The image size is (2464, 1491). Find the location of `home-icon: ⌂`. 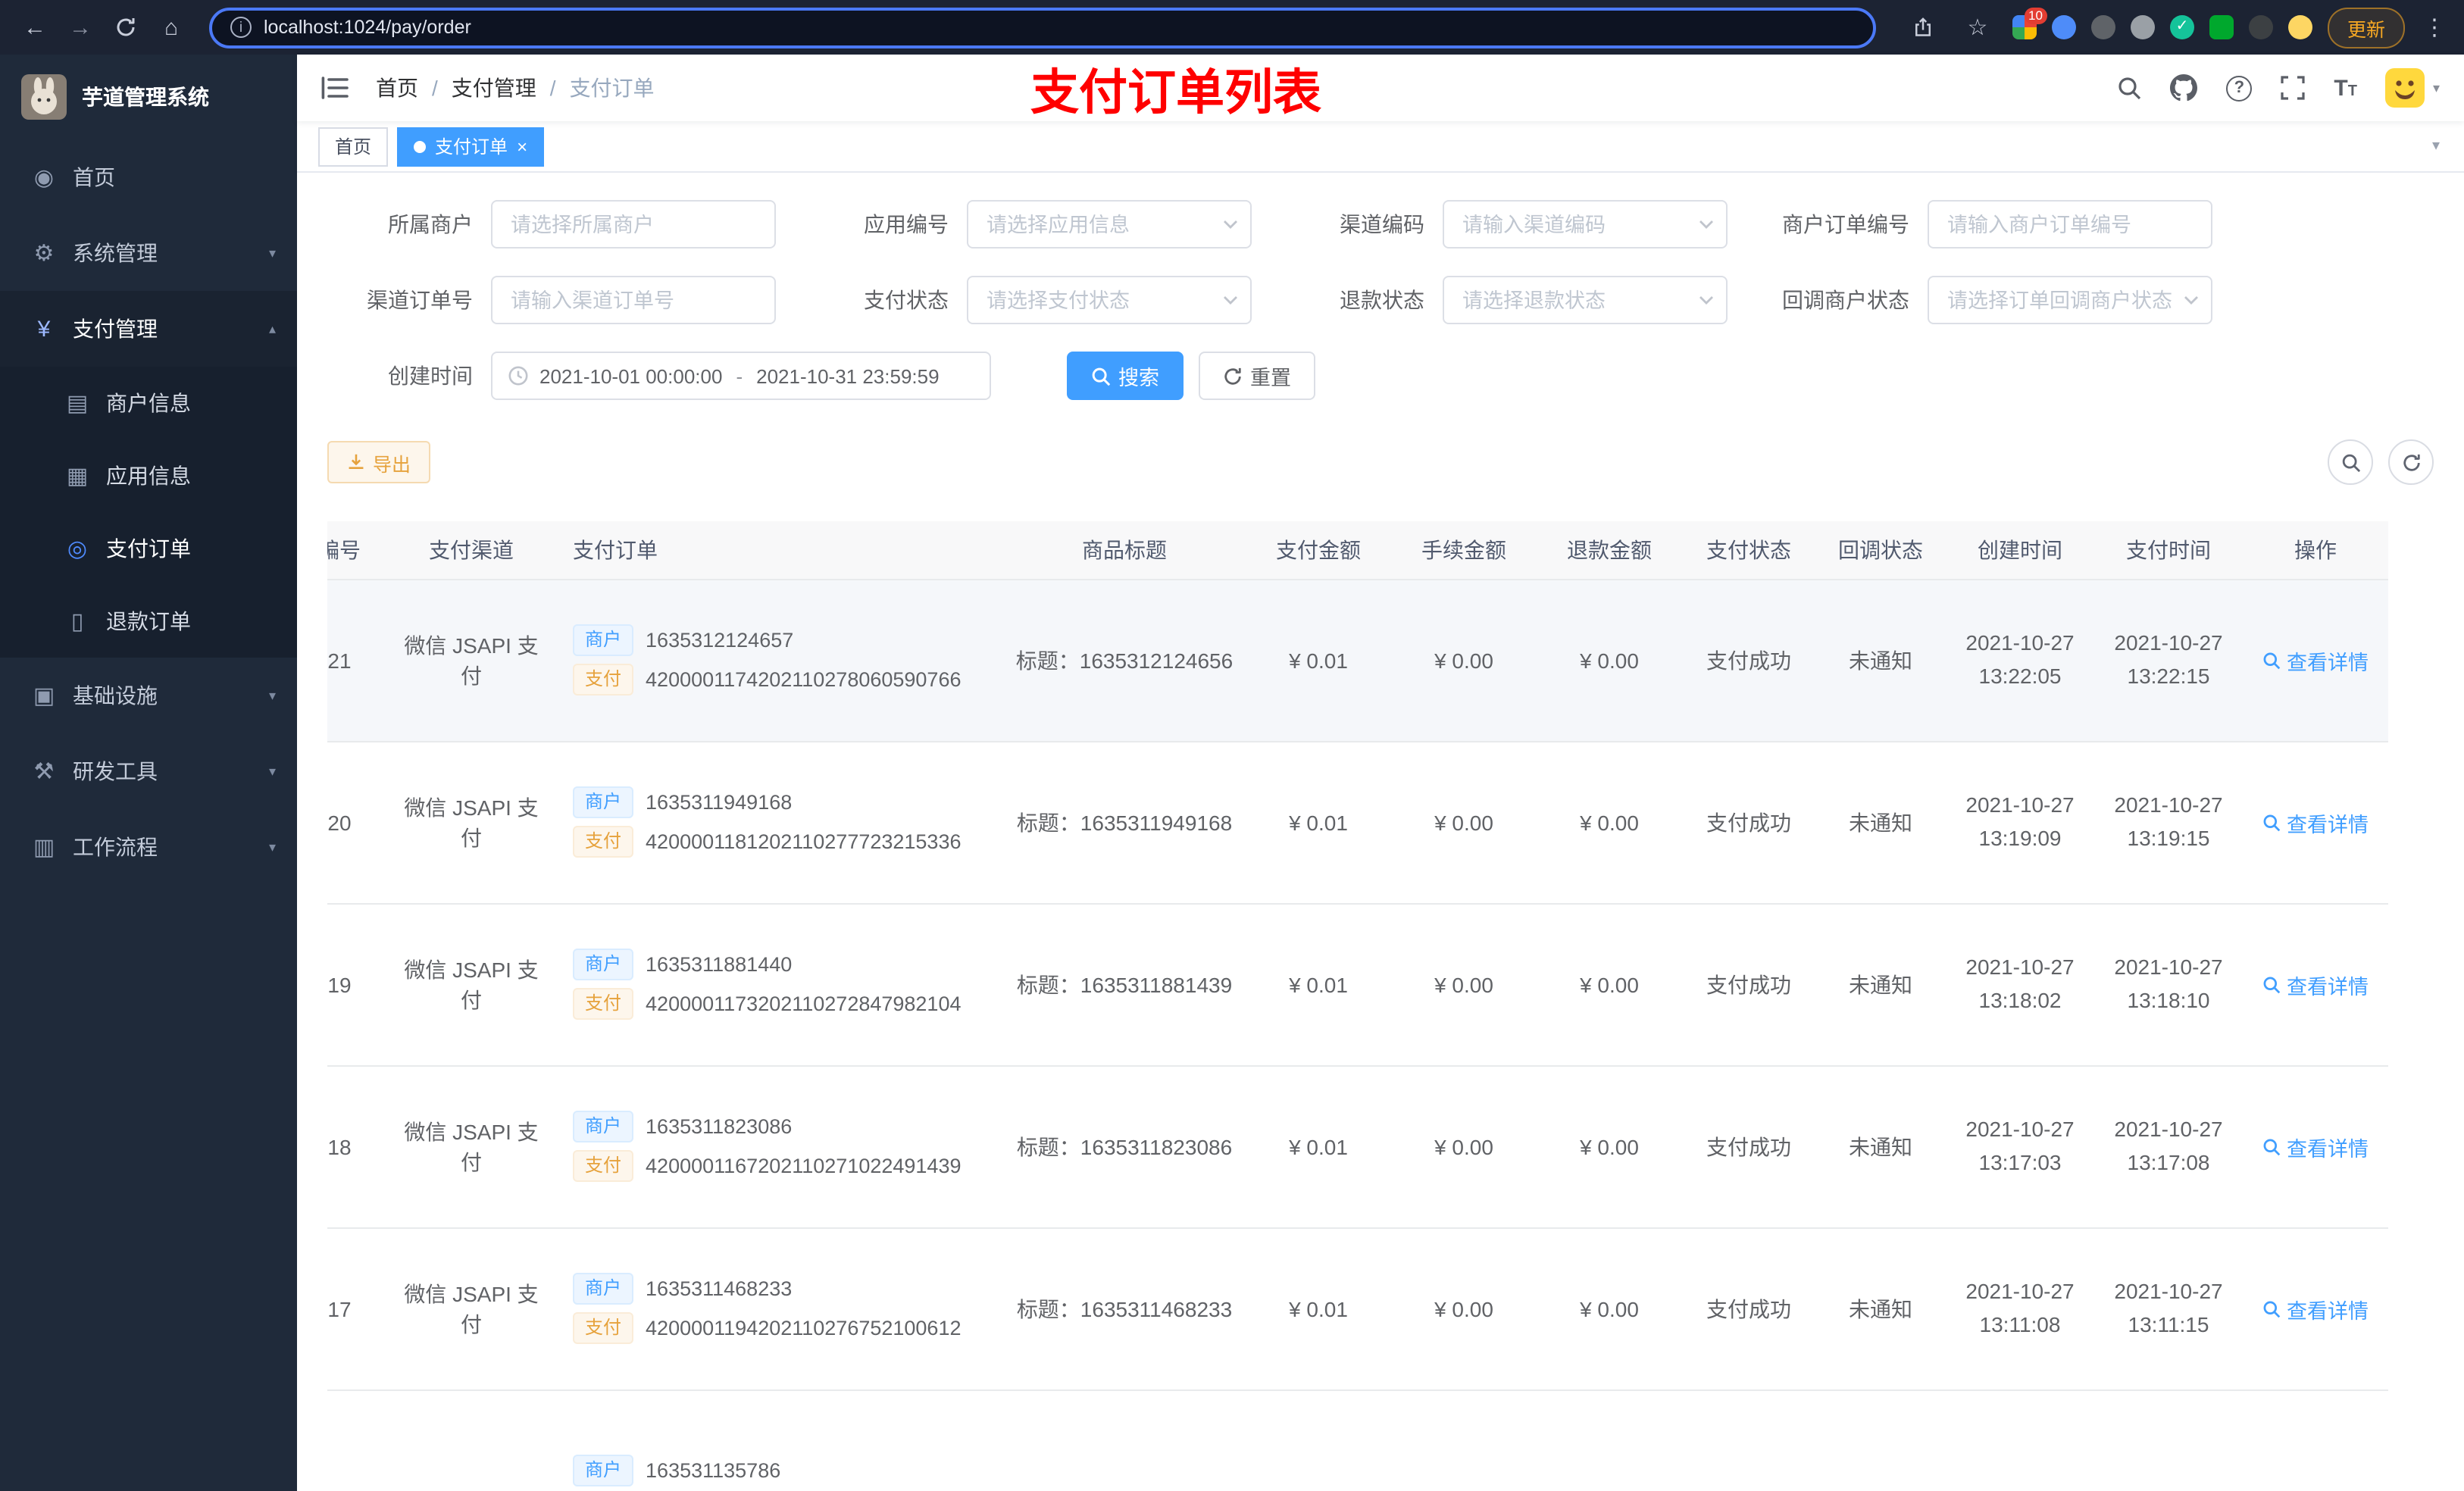

home-icon: ⌂ is located at coordinates (171, 27).